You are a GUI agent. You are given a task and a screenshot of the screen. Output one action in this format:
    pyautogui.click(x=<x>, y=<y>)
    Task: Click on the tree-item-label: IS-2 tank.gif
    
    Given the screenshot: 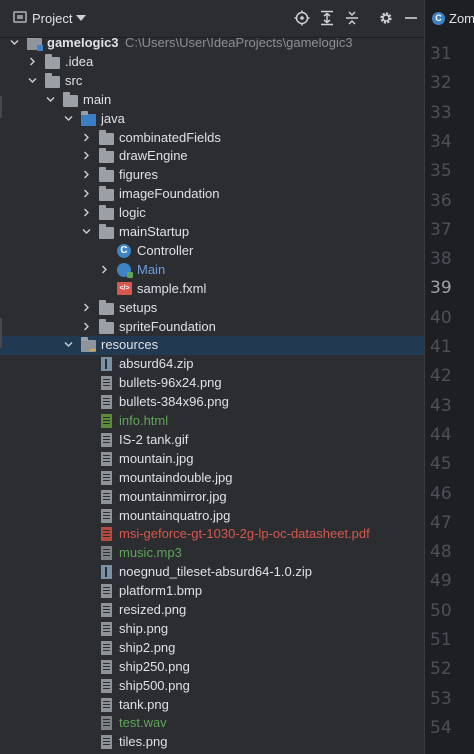 What is the action you would take?
    pyautogui.click(x=154, y=439)
    